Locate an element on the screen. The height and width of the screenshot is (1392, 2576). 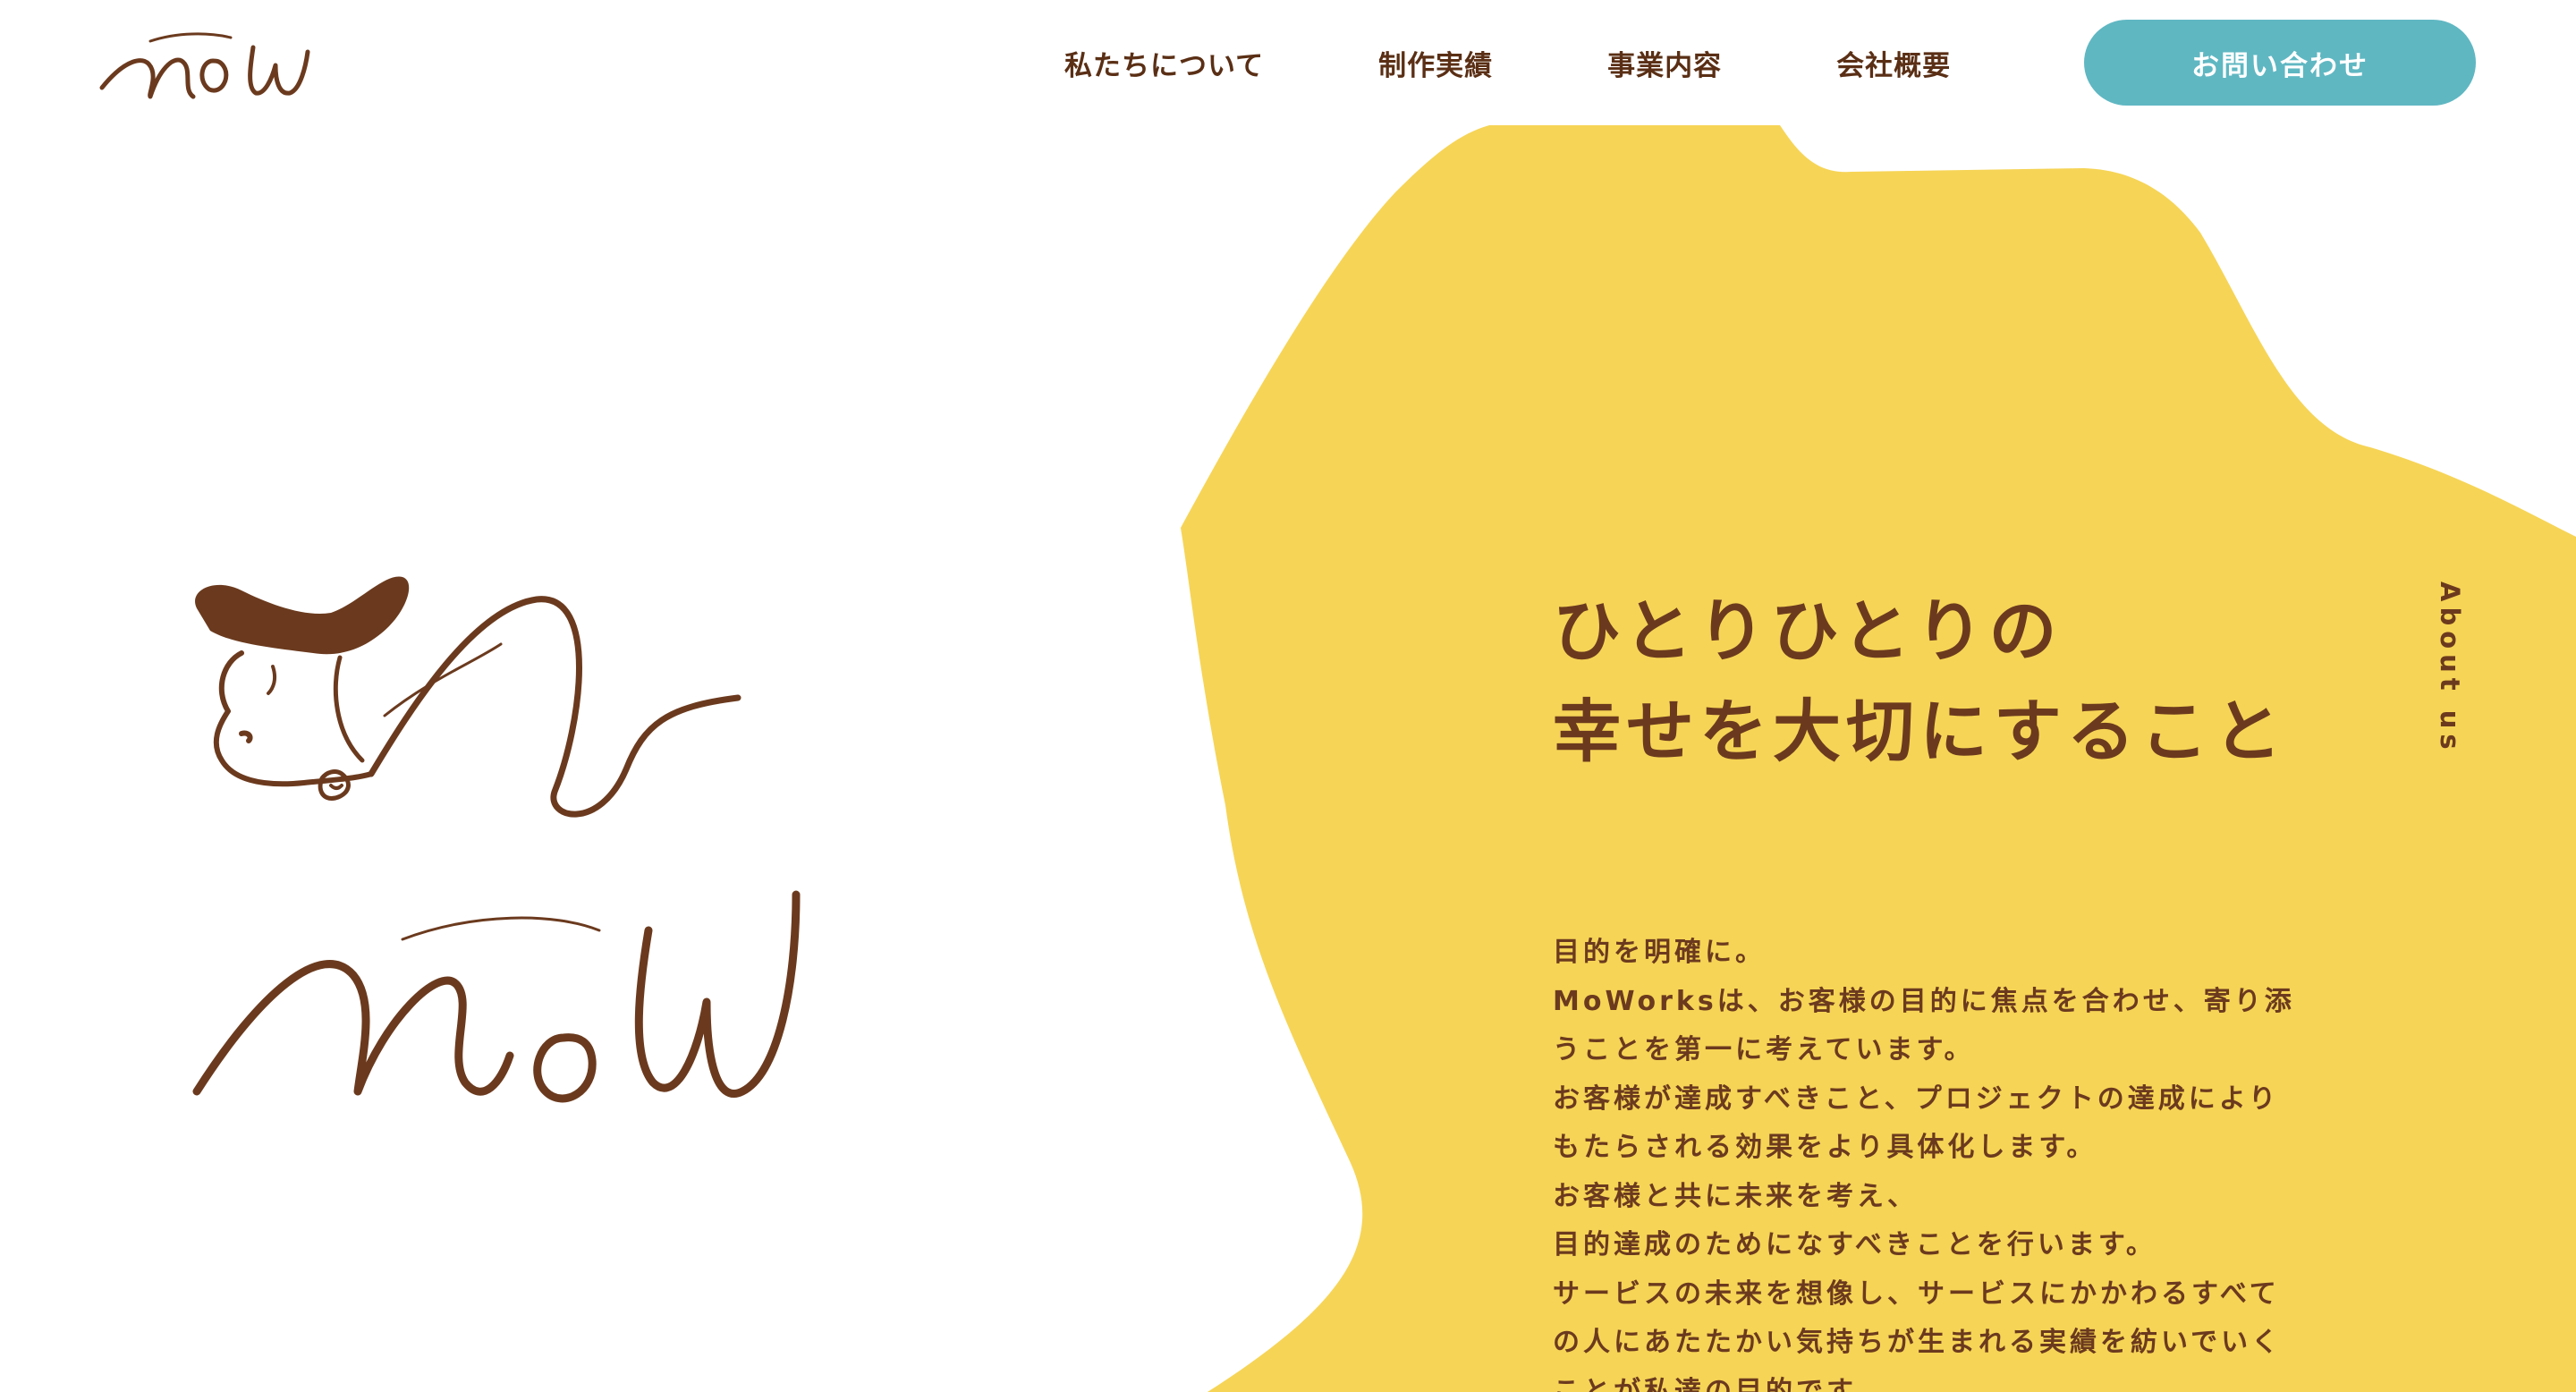
body-line: 目的を明確に。 is located at coordinates (1659, 952).